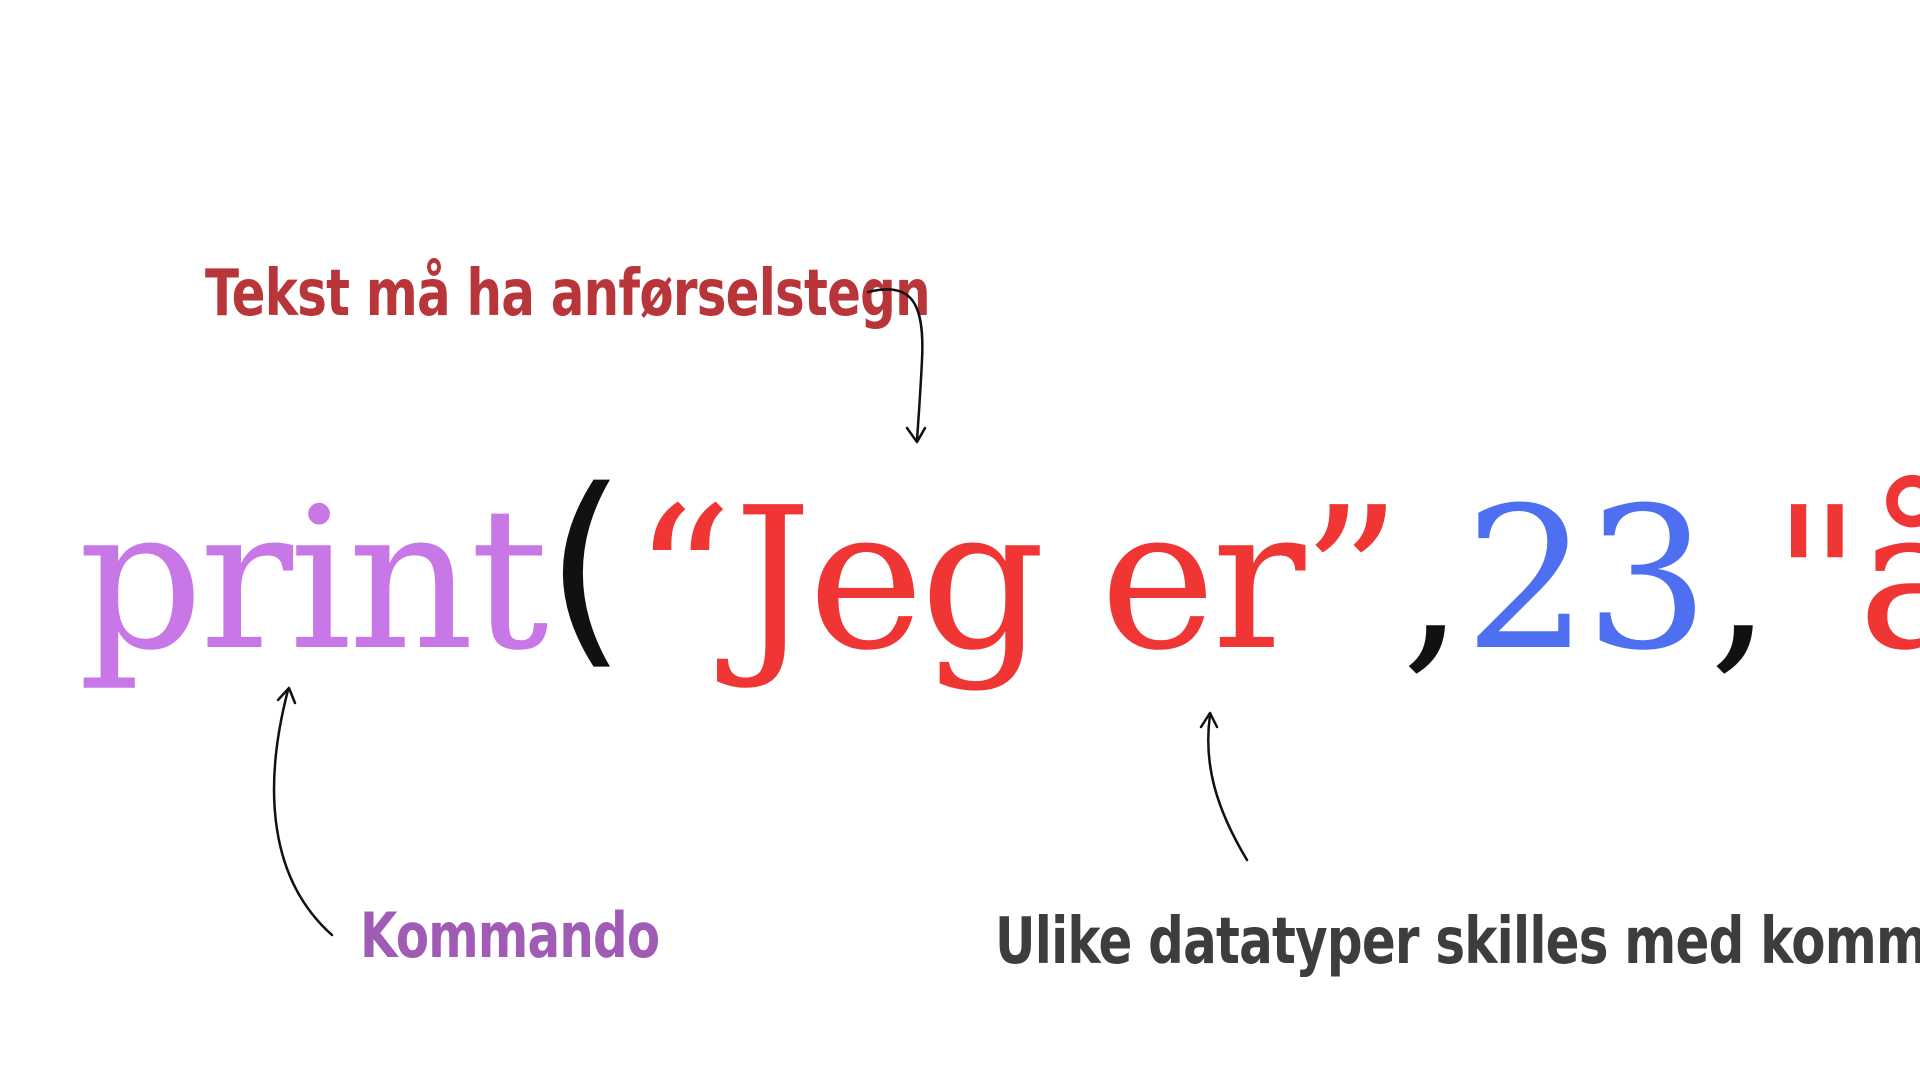  I want to click on code-comma-second: ,, so click(1740, 580).